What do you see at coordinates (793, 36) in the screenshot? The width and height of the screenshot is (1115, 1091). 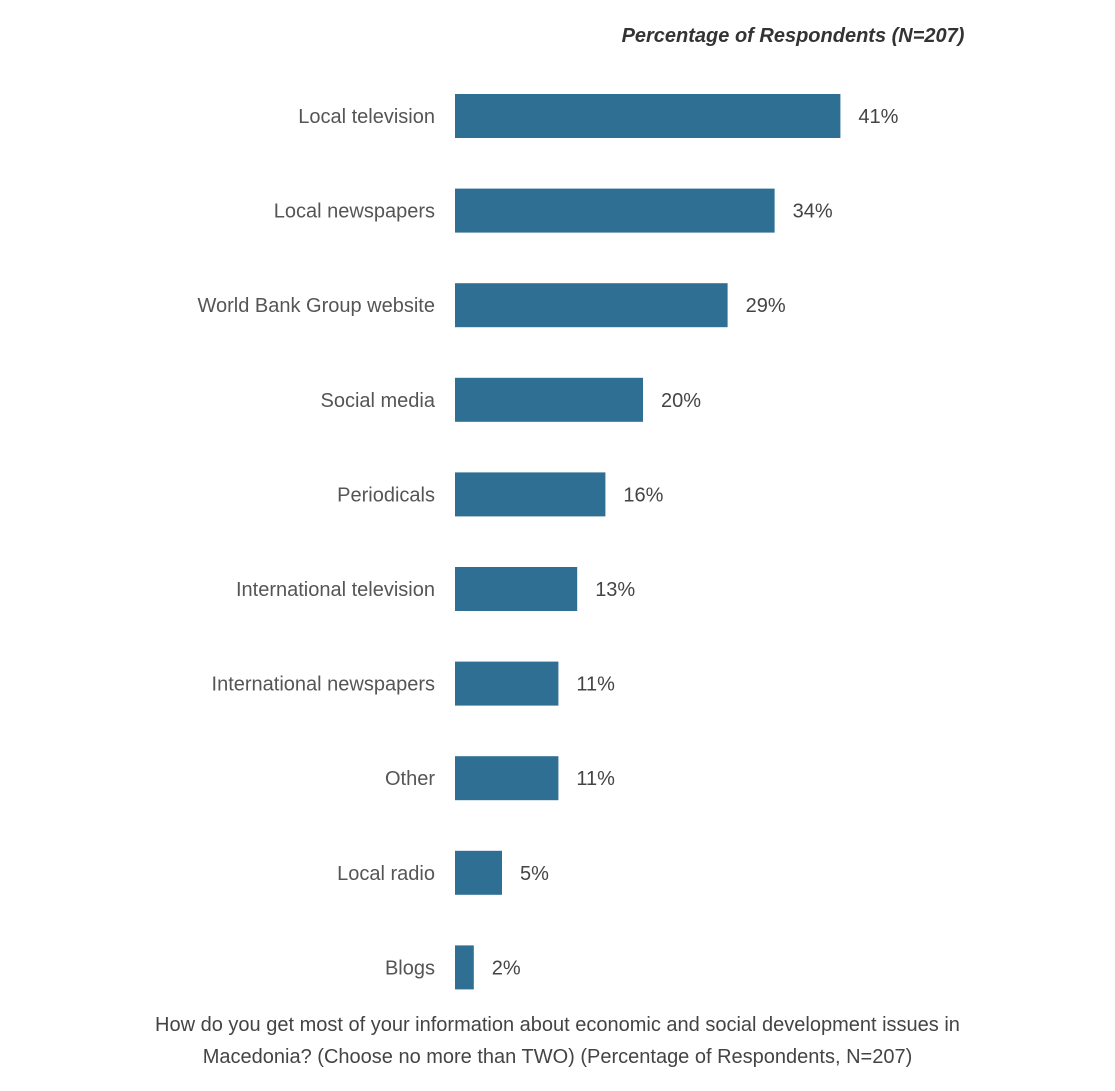 I see `chart-title: Percentage of Respondents (N=207)` at bounding box center [793, 36].